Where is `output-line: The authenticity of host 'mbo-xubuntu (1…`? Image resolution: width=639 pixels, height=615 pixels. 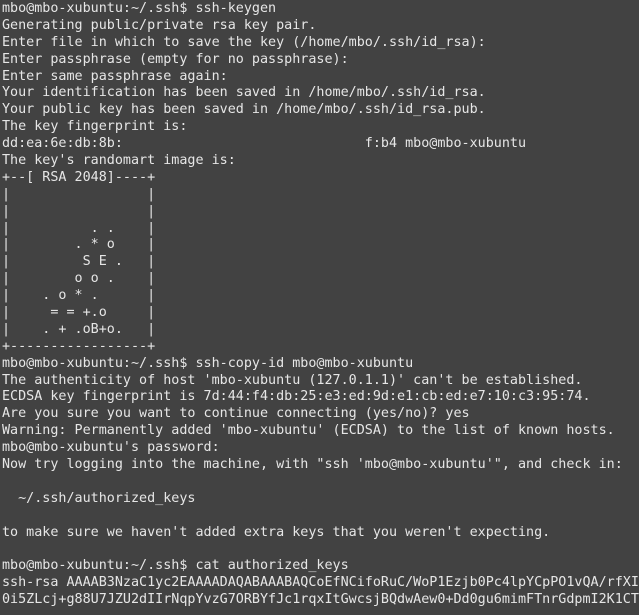 output-line: The authenticity of host 'mbo-xubuntu (1… is located at coordinates (320, 381).